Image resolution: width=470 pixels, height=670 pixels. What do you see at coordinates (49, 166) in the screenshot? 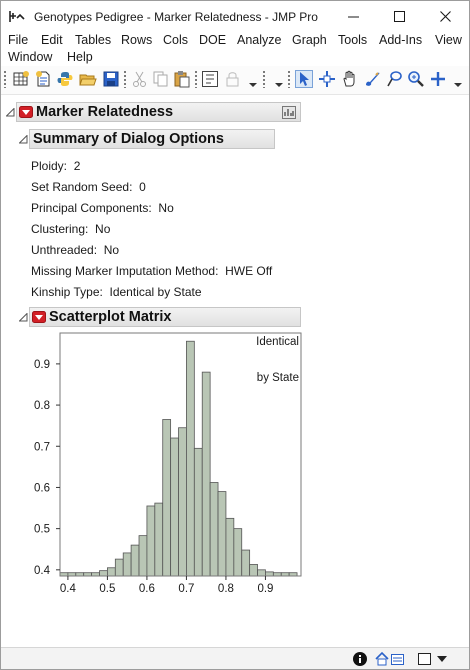
I see `option-label: Ploidy:` at bounding box center [49, 166].